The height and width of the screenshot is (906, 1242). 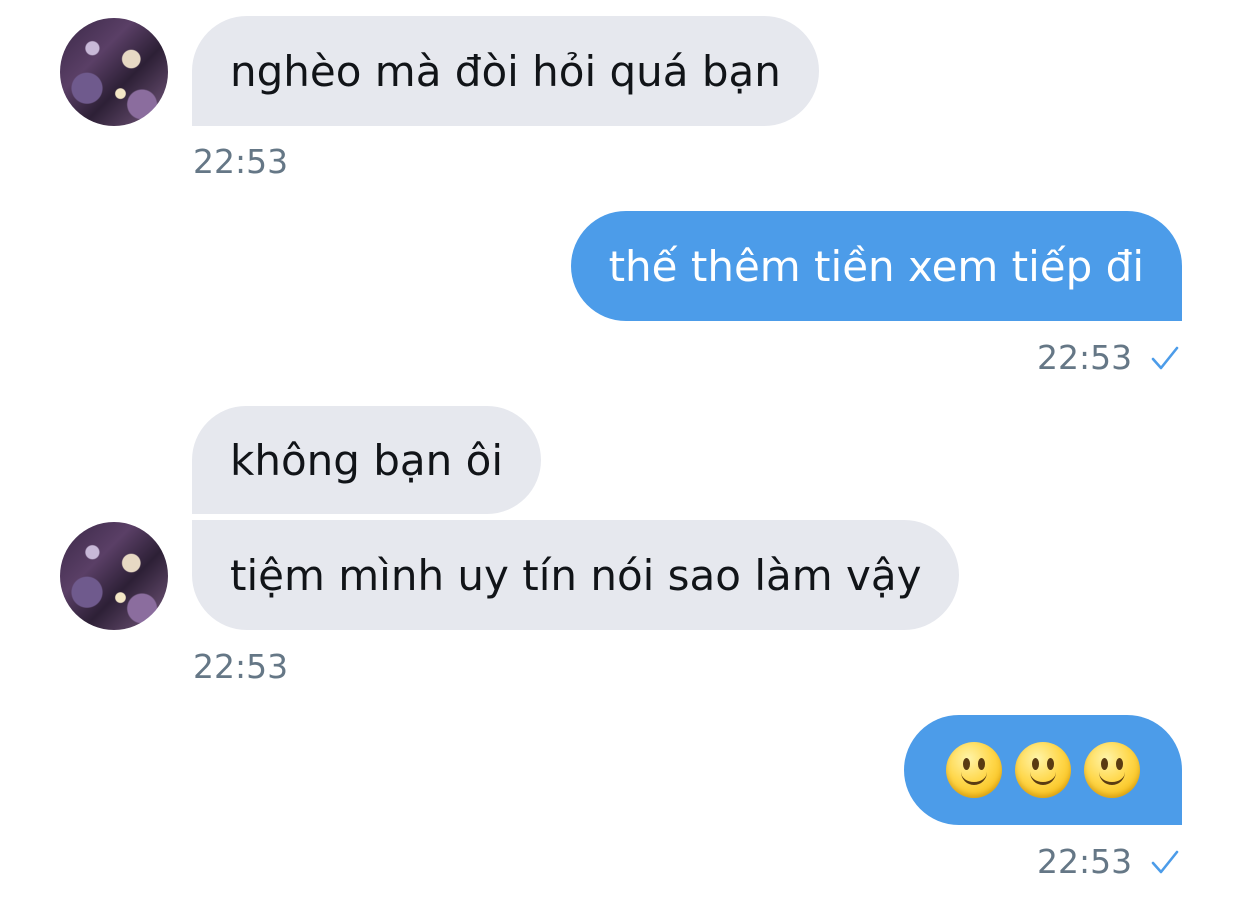 I want to click on message-text: nghèo mà đòi hỏi quá bạn, so click(x=505, y=71).